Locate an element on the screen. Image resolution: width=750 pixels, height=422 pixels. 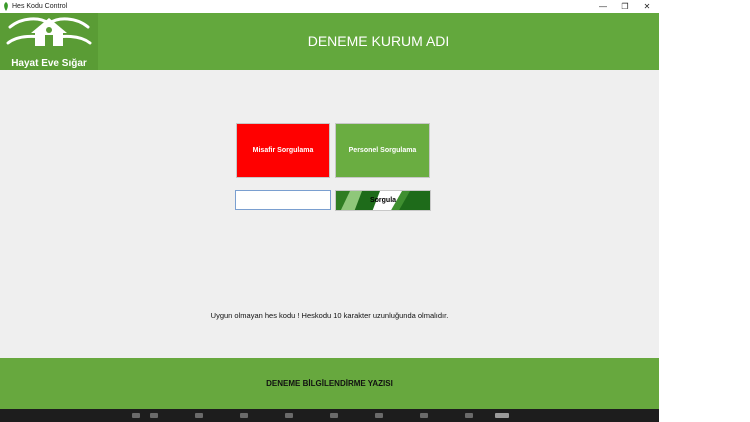
footer-bar: DENEME BİLGİLENDİRME YAZISI is located at coordinates (329, 383).